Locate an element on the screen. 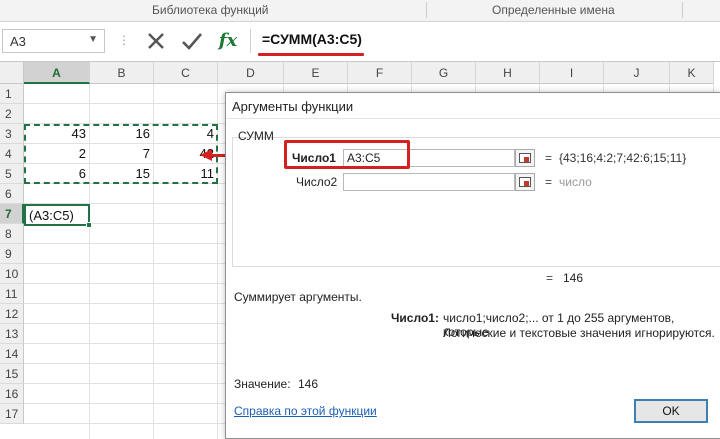 The height and width of the screenshot is (439, 720). ok-button: OK is located at coordinates (671, 411).